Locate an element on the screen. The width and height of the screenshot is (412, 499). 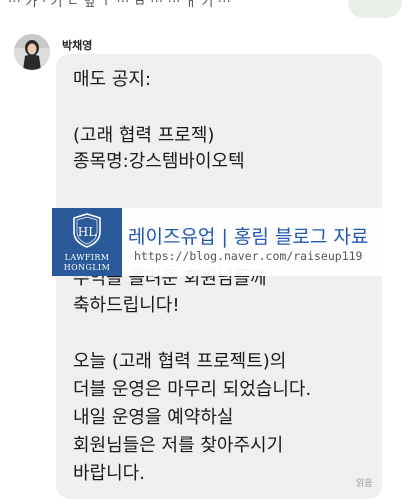
avatar-photo-icon is located at coordinates (32, 52).